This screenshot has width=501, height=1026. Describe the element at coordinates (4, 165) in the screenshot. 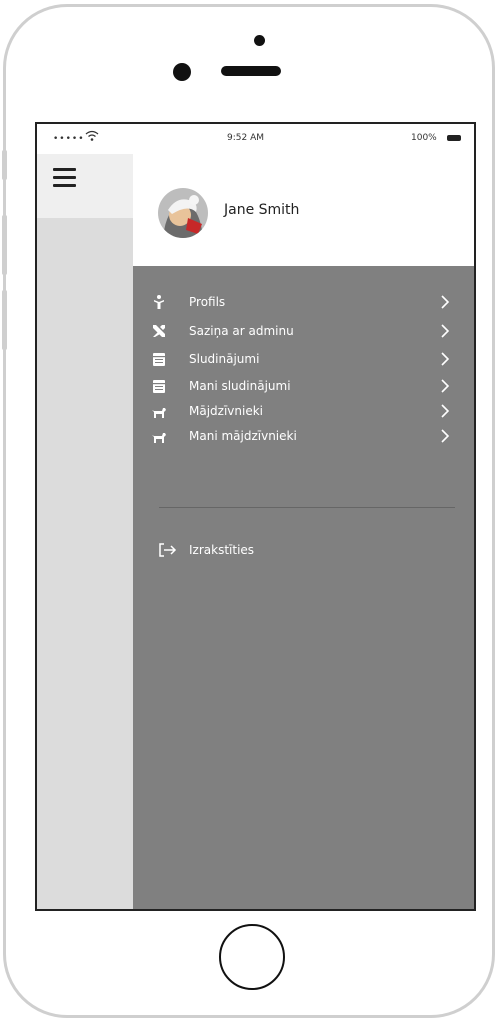

I see `phone-side-button` at that location.